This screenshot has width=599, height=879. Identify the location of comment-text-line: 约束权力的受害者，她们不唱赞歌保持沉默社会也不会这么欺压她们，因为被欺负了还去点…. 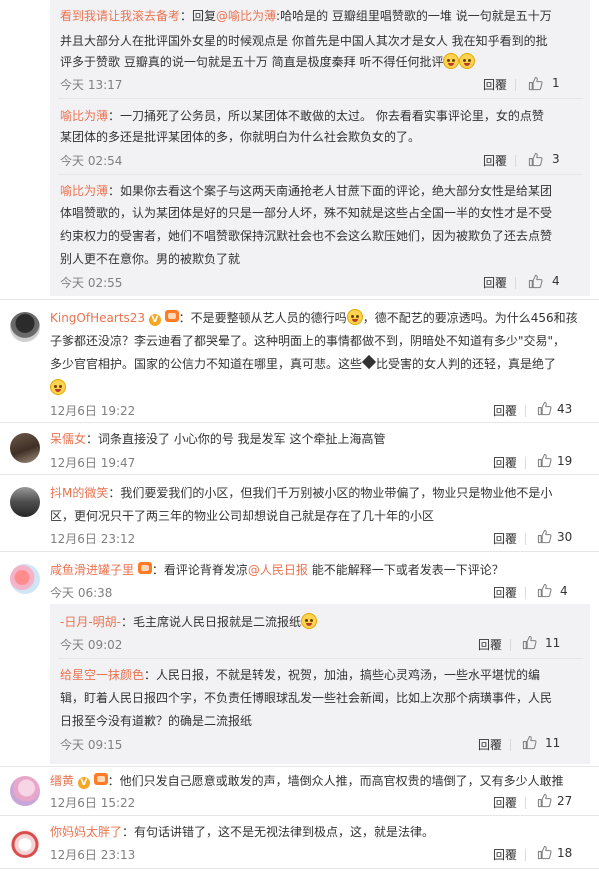
(306, 236).